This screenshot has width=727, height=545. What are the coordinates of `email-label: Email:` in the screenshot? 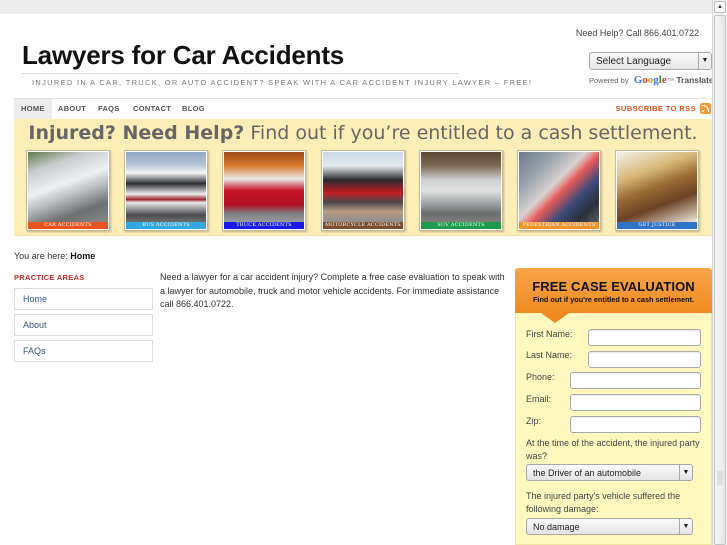 It's located at (539, 399).